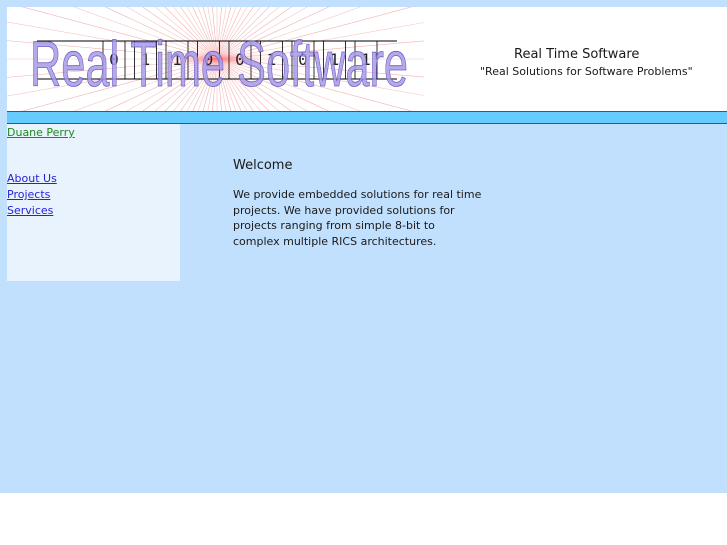 The image size is (727, 545). I want to click on site-tagline: "Real Solutions for Software Problems", so click(586, 71).